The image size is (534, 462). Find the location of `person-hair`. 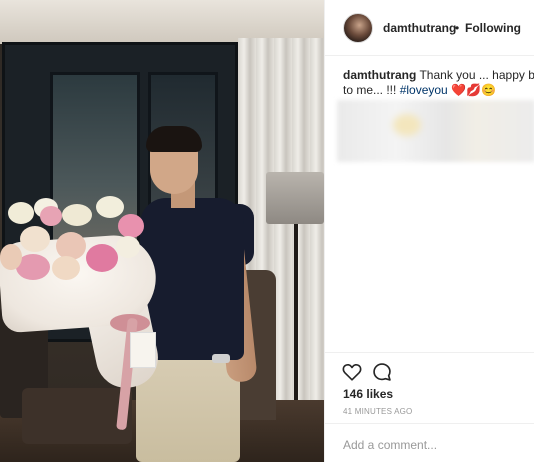

person-hair is located at coordinates (174, 139).